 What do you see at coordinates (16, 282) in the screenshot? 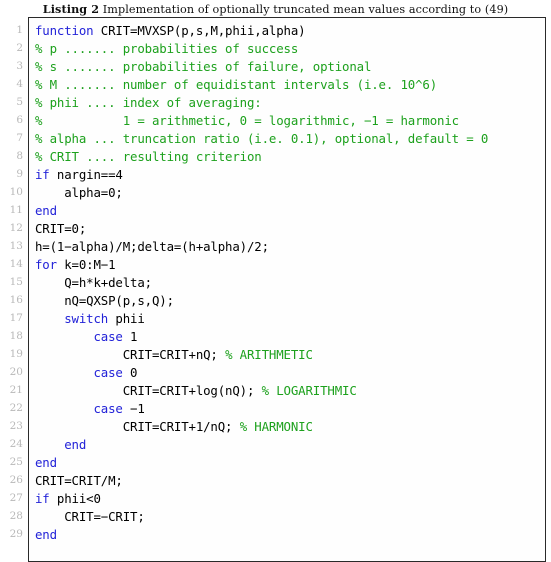
I see `line-number: 15` at bounding box center [16, 282].